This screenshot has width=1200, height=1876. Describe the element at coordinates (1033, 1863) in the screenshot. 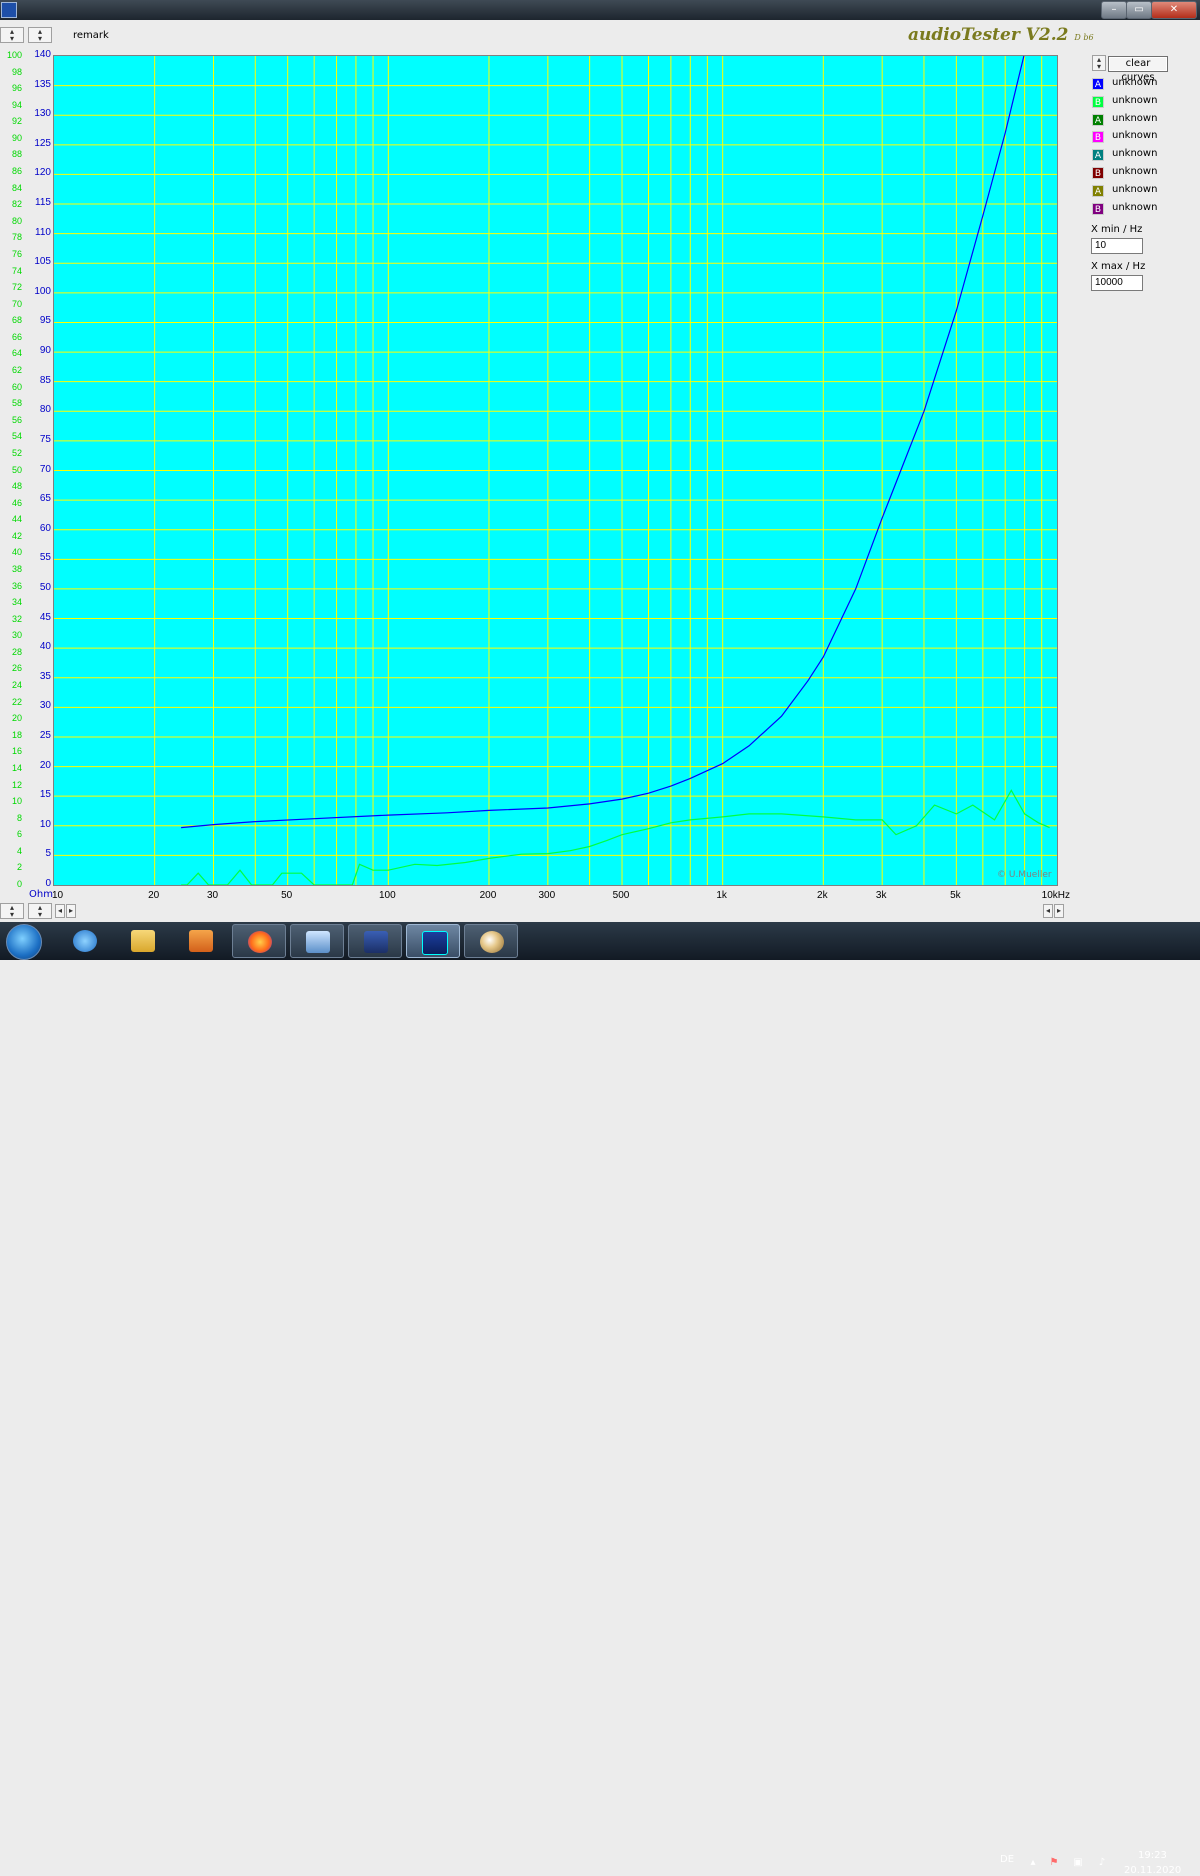

I see `tray-expand-icon: ▴` at that location.